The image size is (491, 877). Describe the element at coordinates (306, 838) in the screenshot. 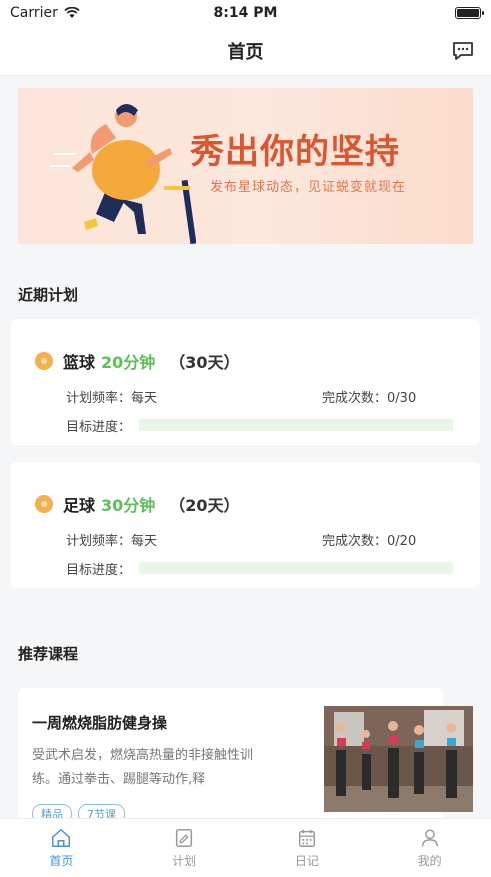

I see `calendar-icon` at that location.